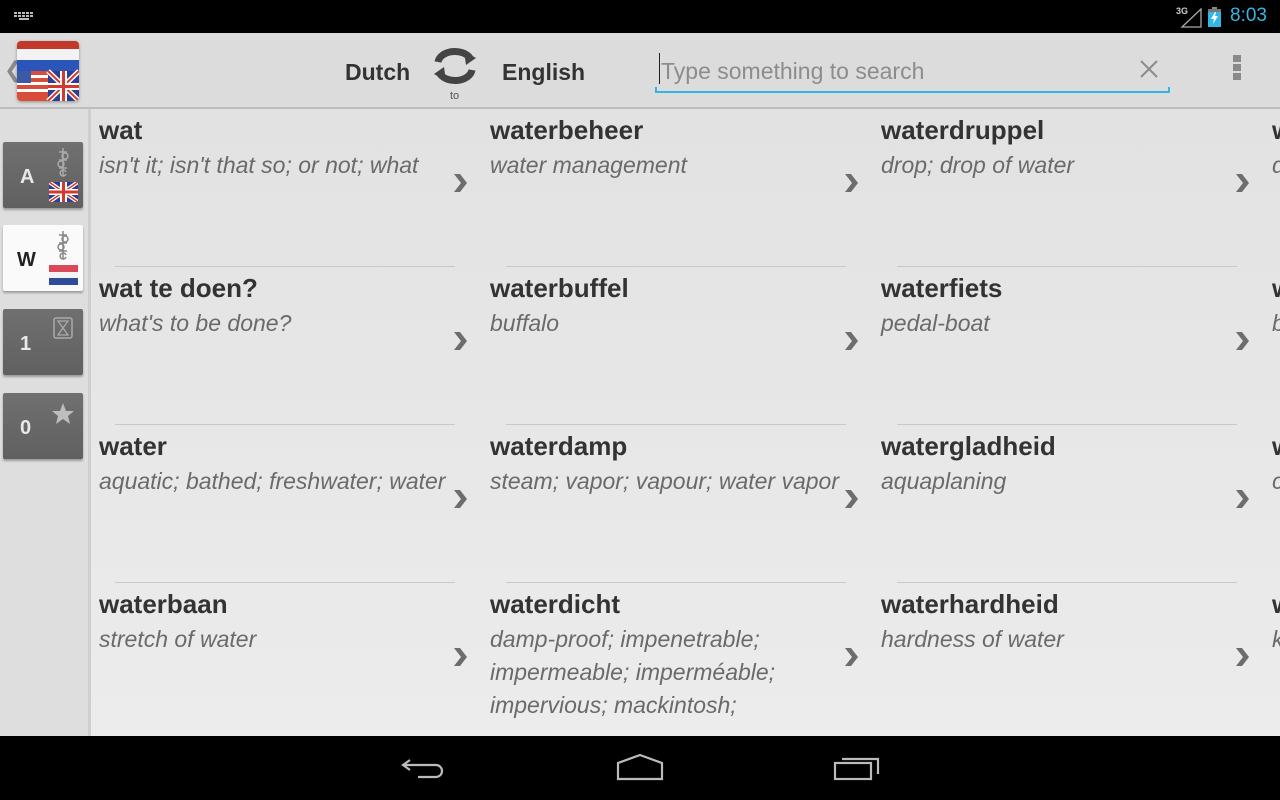 Image resolution: width=1280 pixels, height=800 pixels. Describe the element at coordinates (43, 426) in the screenshot. I see `tab-favorites: 0` at that location.